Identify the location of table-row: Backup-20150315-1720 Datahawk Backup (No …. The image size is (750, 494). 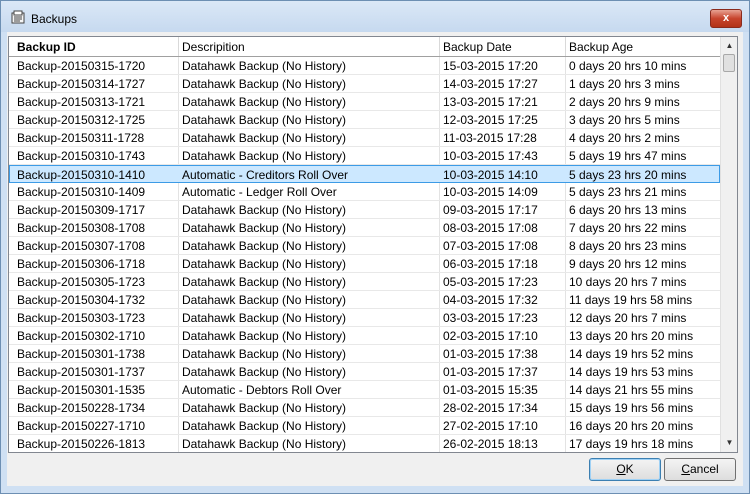
(364, 66).